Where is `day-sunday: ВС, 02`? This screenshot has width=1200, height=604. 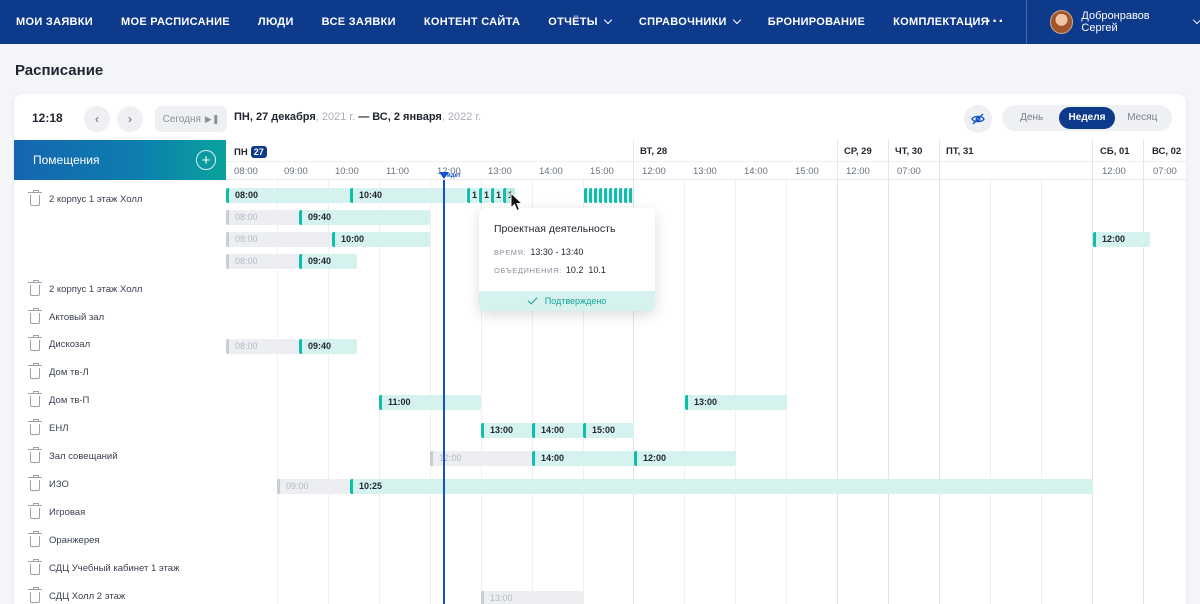 day-sunday: ВС, 02 is located at coordinates (1166, 151).